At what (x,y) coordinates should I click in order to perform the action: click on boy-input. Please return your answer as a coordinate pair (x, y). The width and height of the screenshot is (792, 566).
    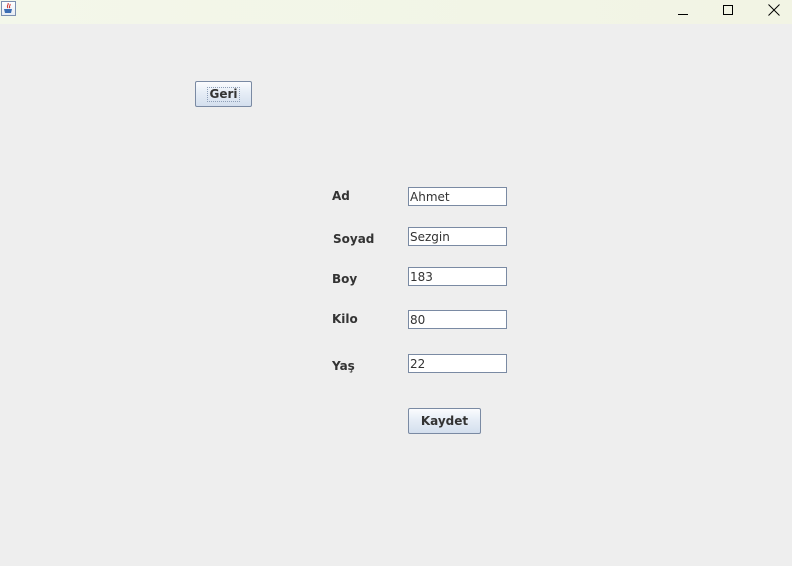
    Looking at the image, I should click on (457, 276).